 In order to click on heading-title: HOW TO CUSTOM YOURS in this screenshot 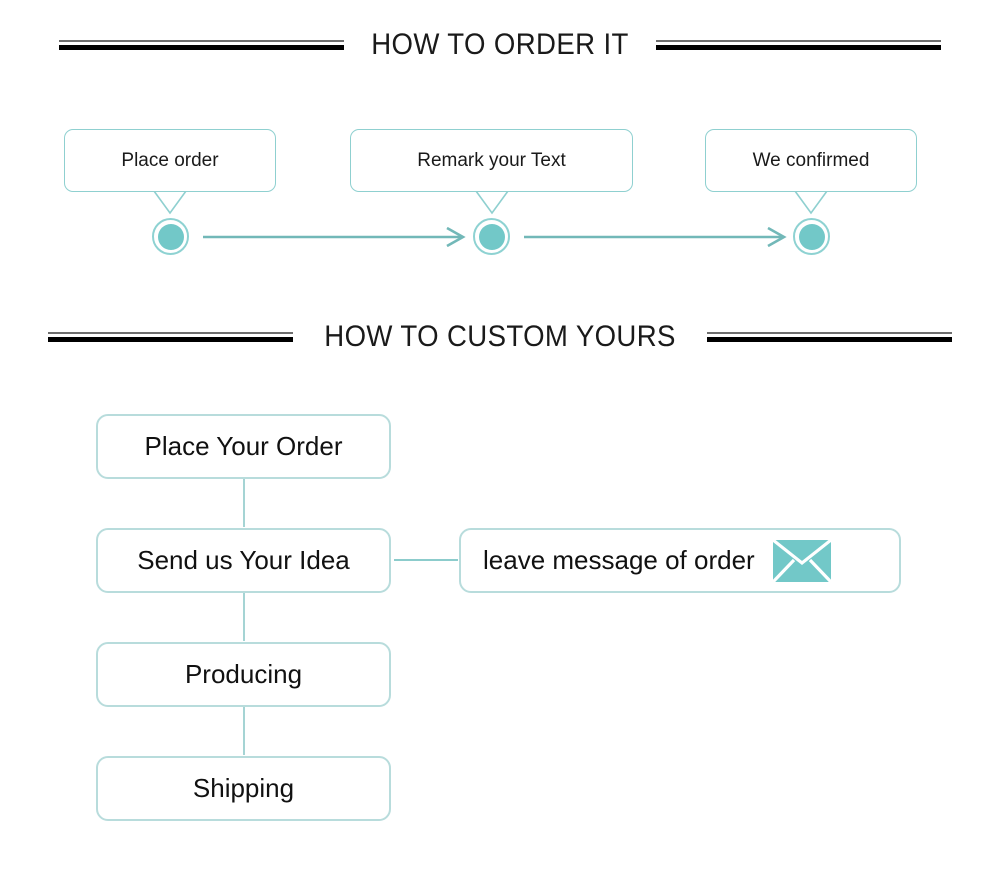, I will do `click(500, 336)`.